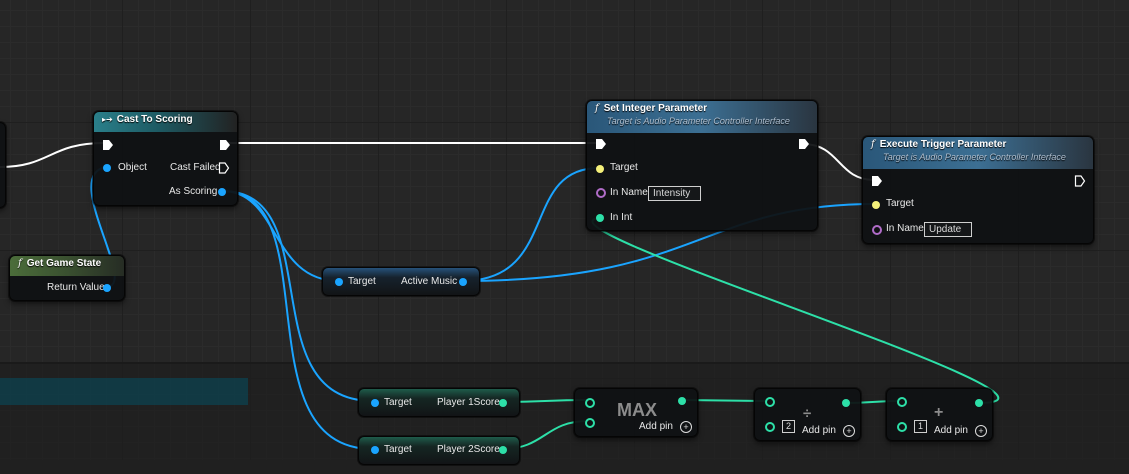 Image resolution: width=1129 pixels, height=474 pixels. I want to click on player1-target-label: Target, so click(398, 402).